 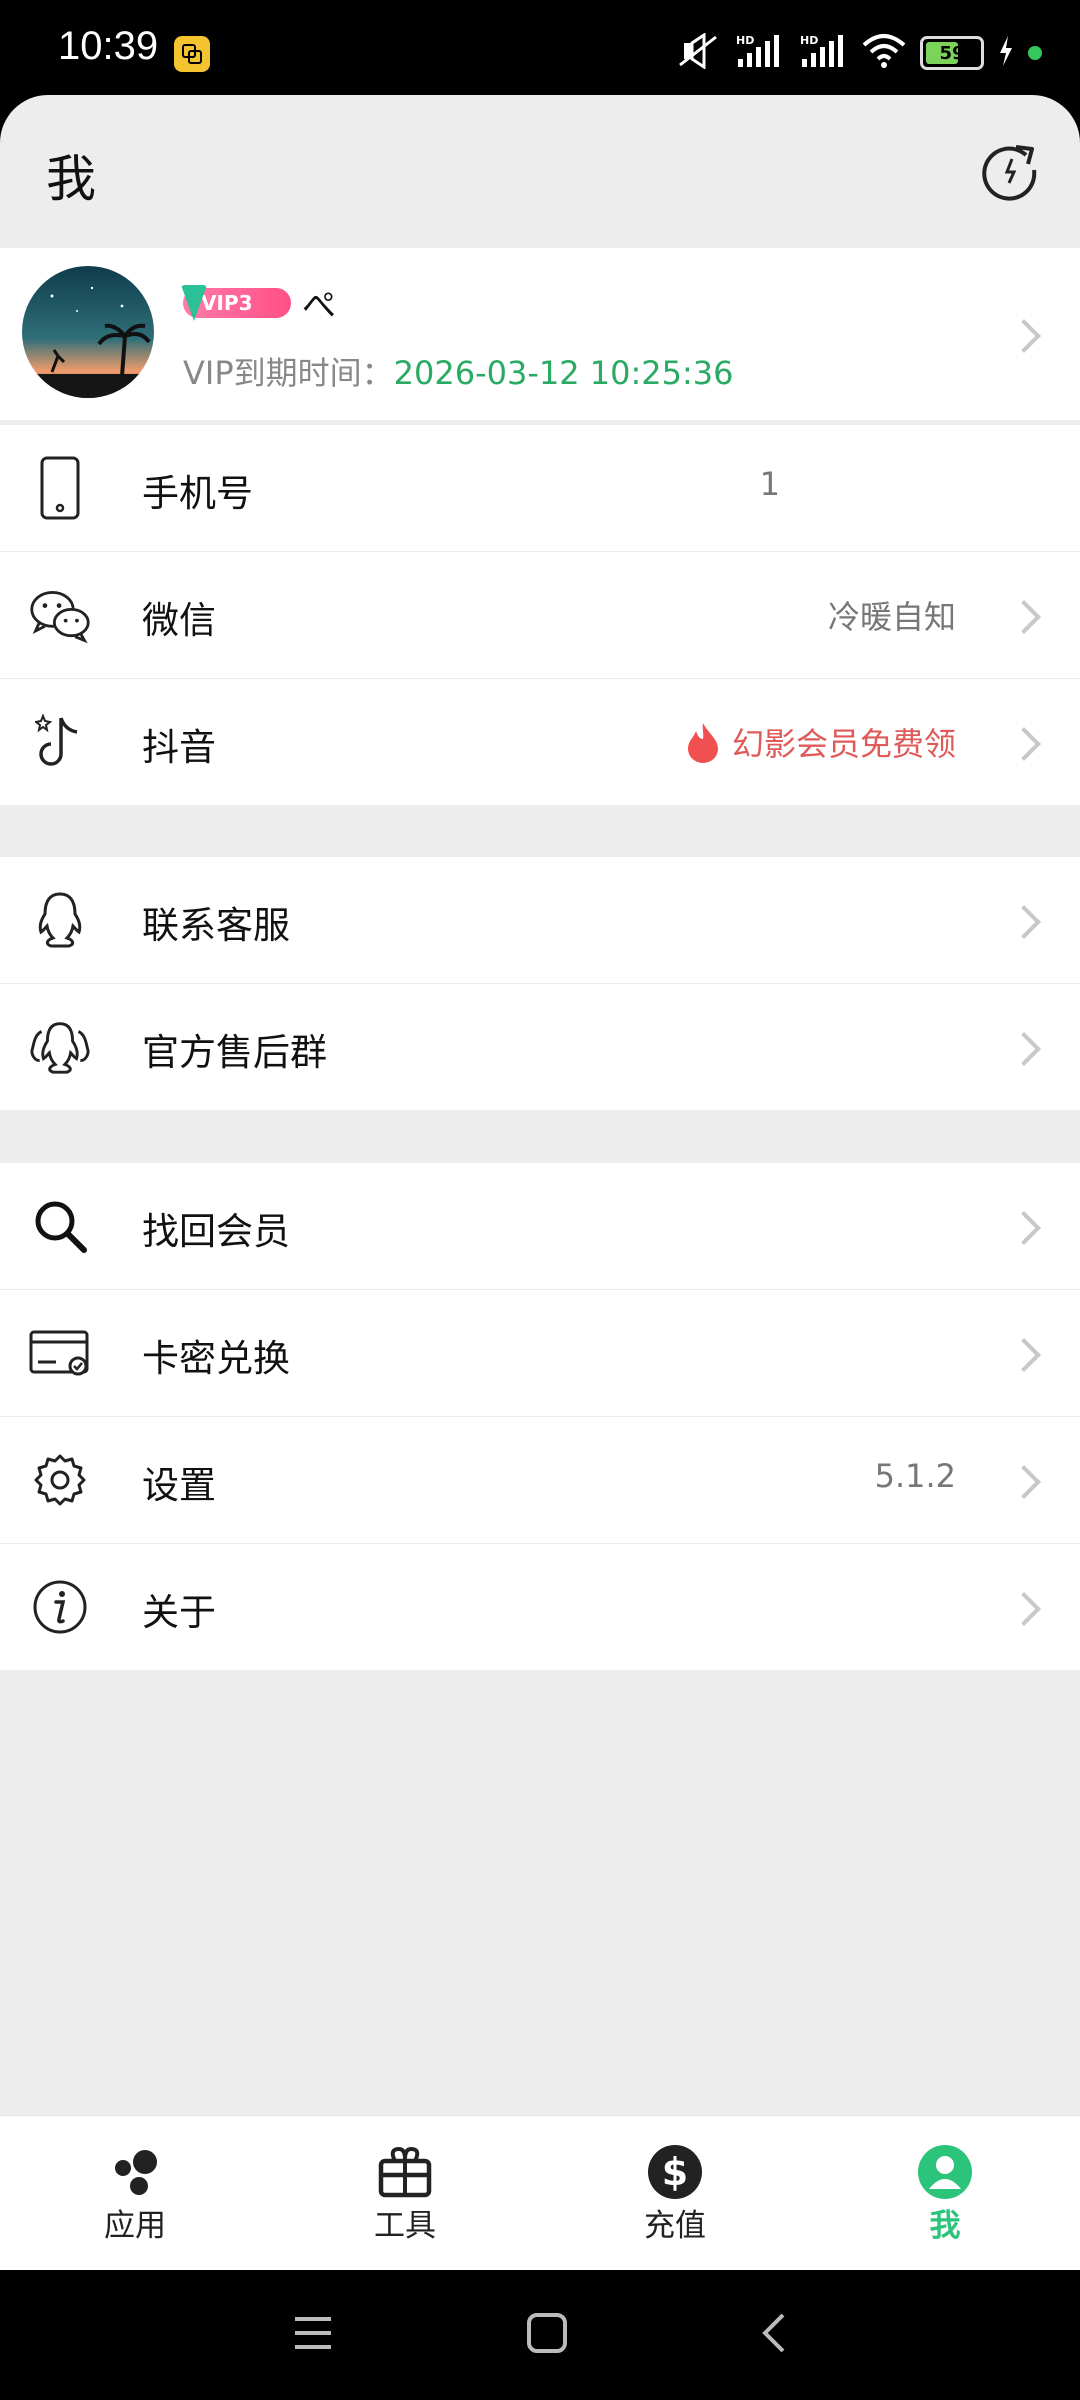 What do you see at coordinates (108, 46) in the screenshot?
I see `status-time: 10:39` at bounding box center [108, 46].